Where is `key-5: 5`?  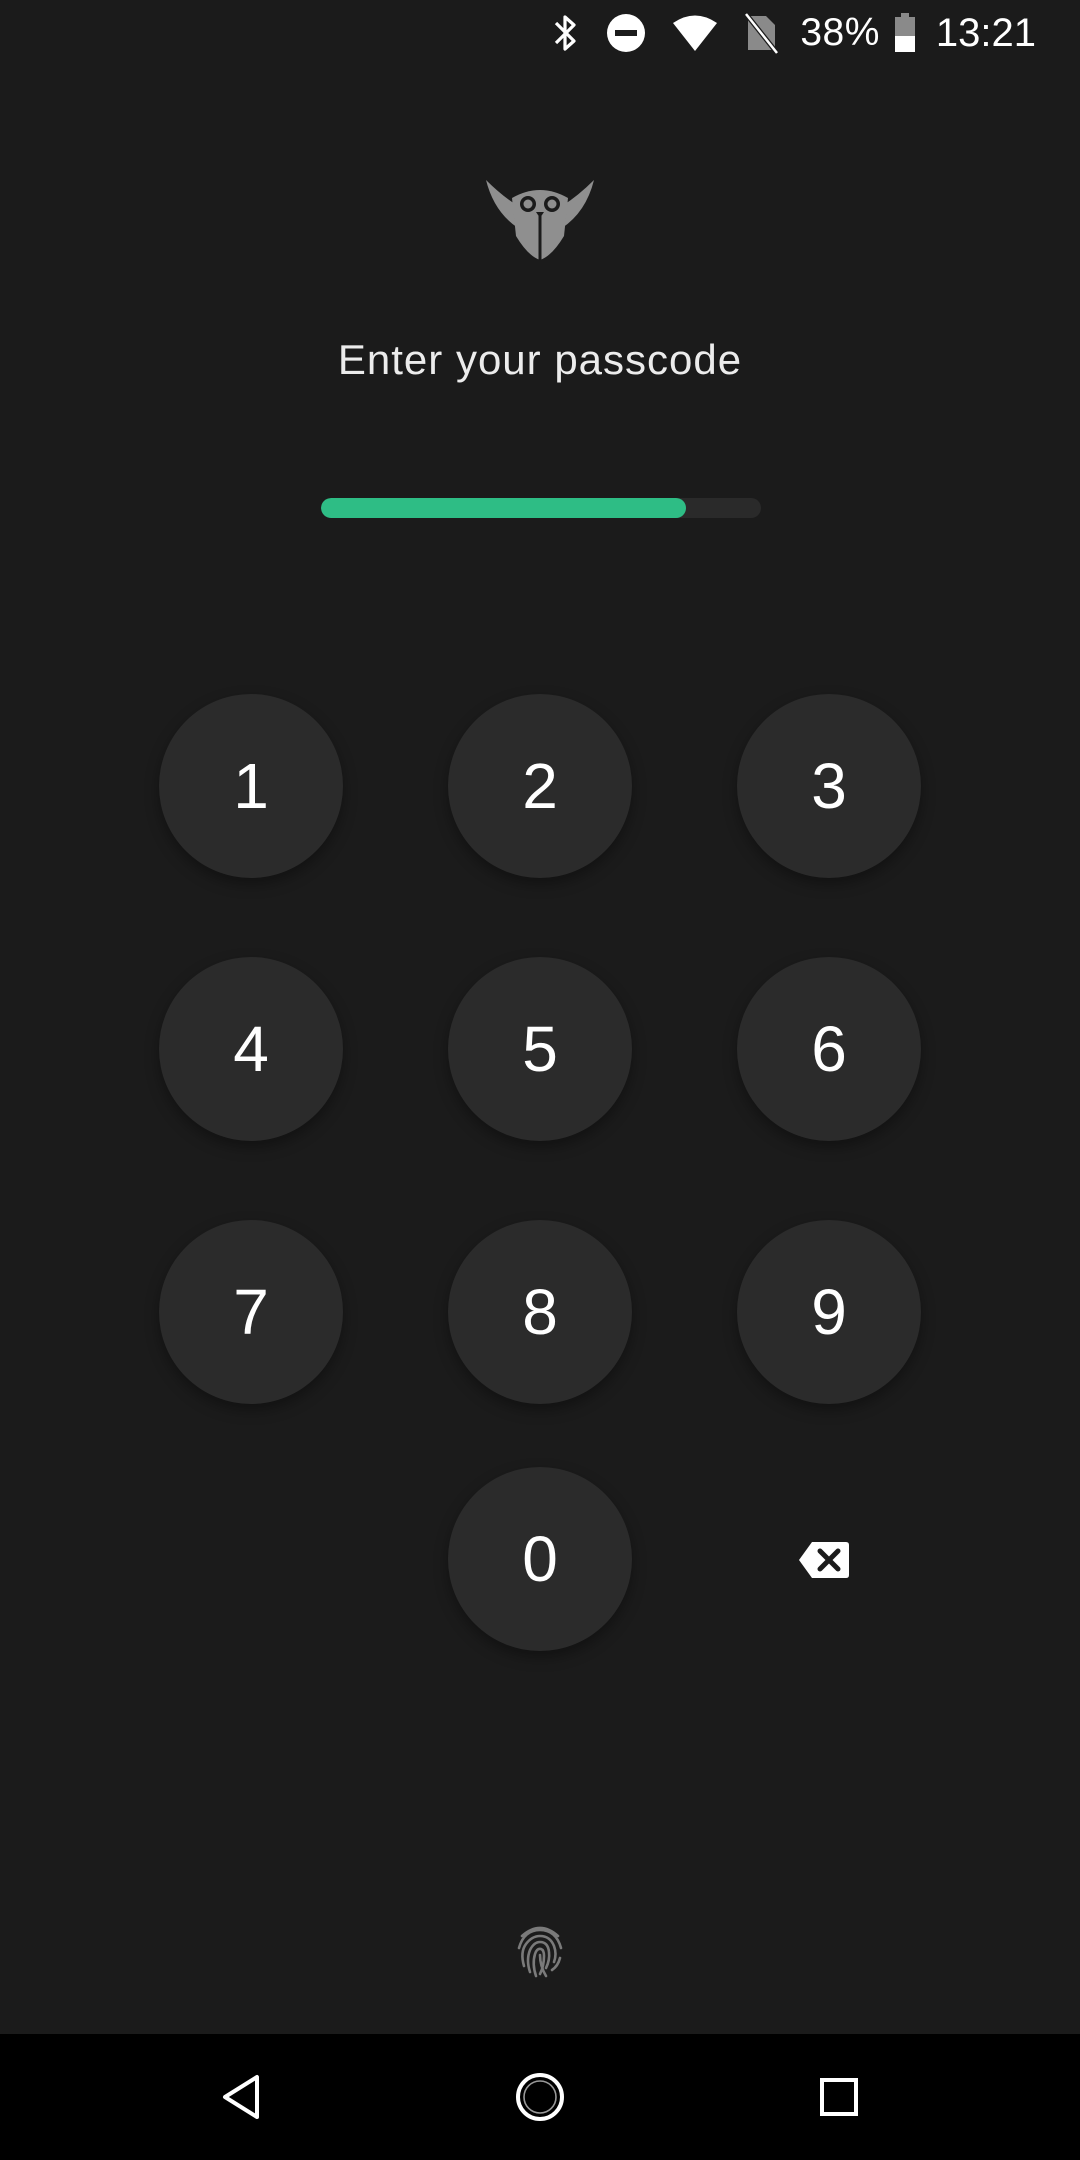 key-5: 5 is located at coordinates (540, 1049).